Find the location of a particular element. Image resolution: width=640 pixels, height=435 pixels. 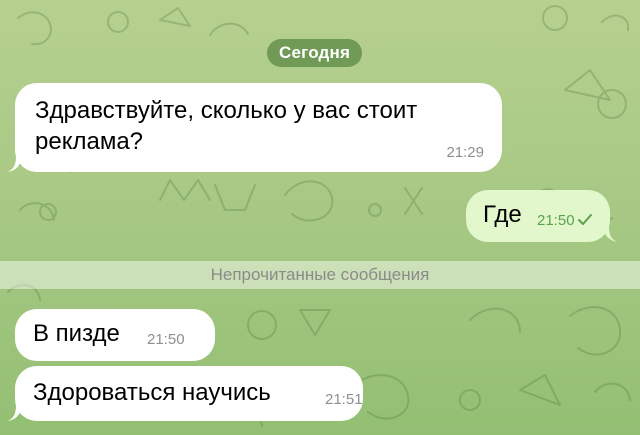

message-bubble-outgoing: Где 21:50 is located at coordinates (541, 216).